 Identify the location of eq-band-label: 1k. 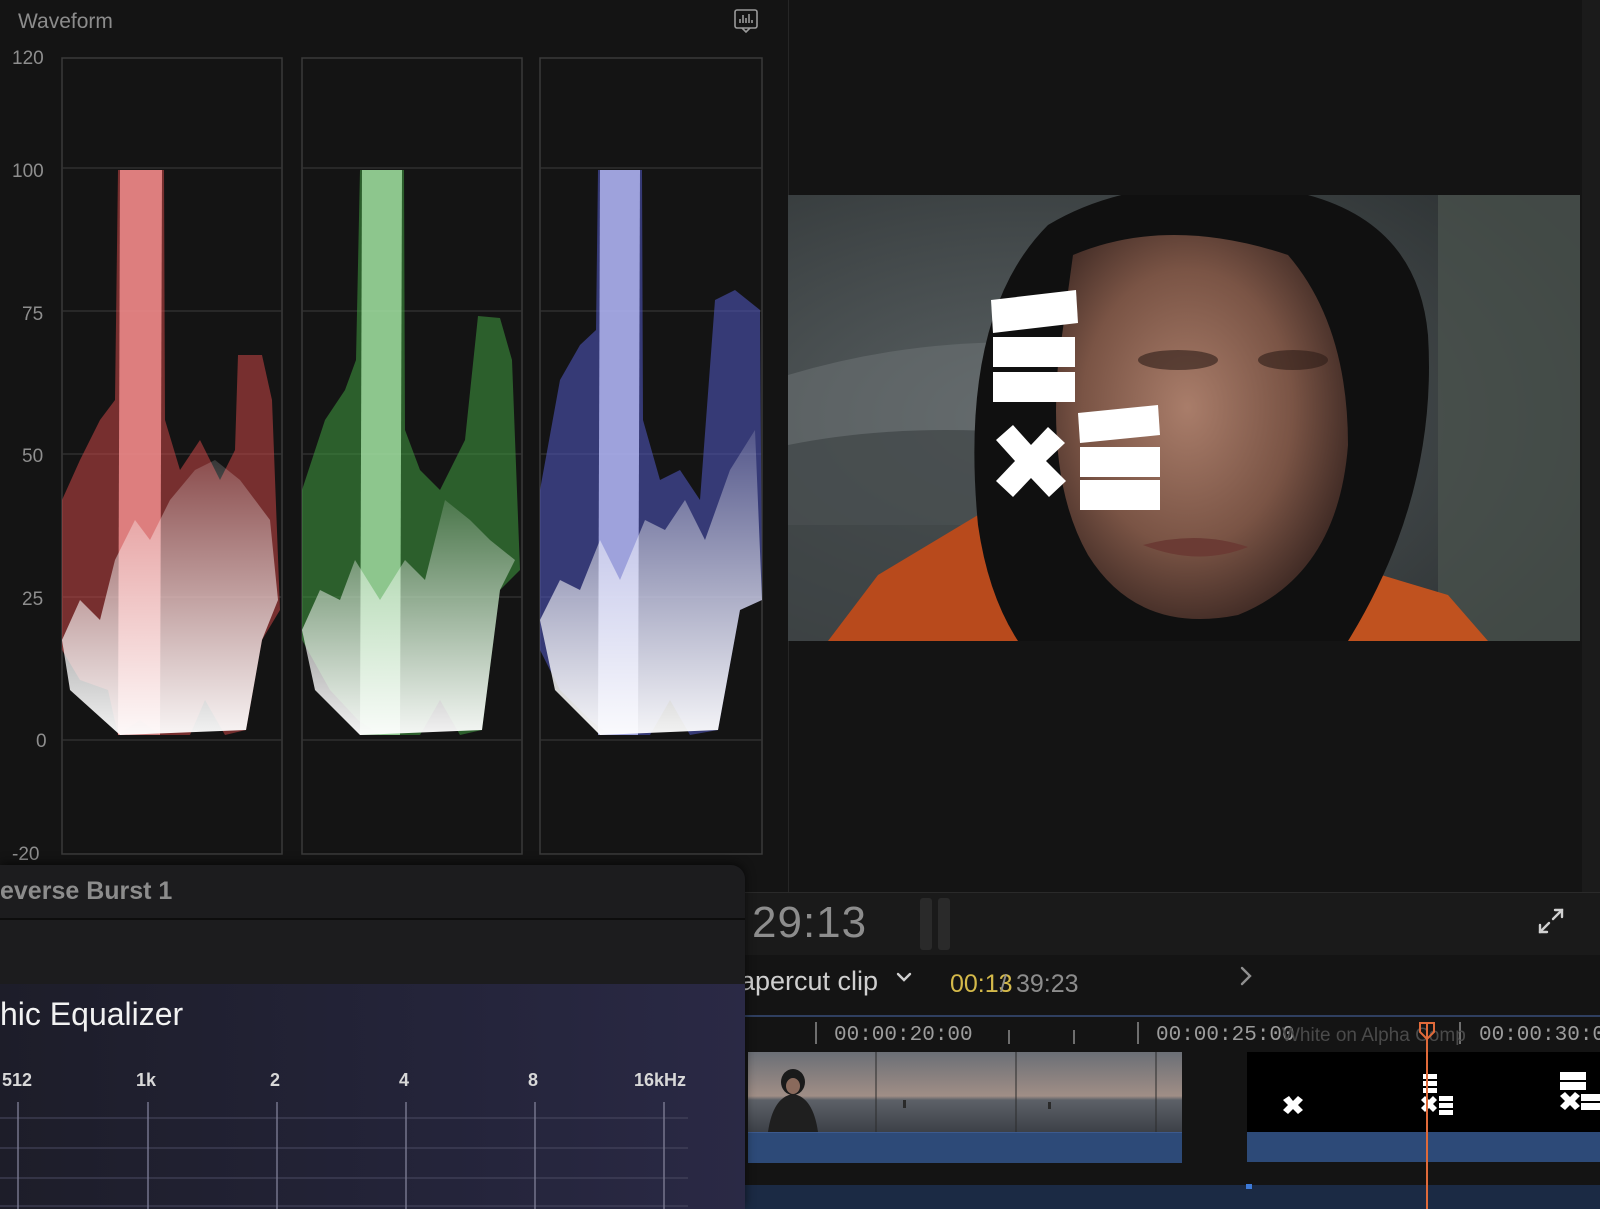
(146, 1080).